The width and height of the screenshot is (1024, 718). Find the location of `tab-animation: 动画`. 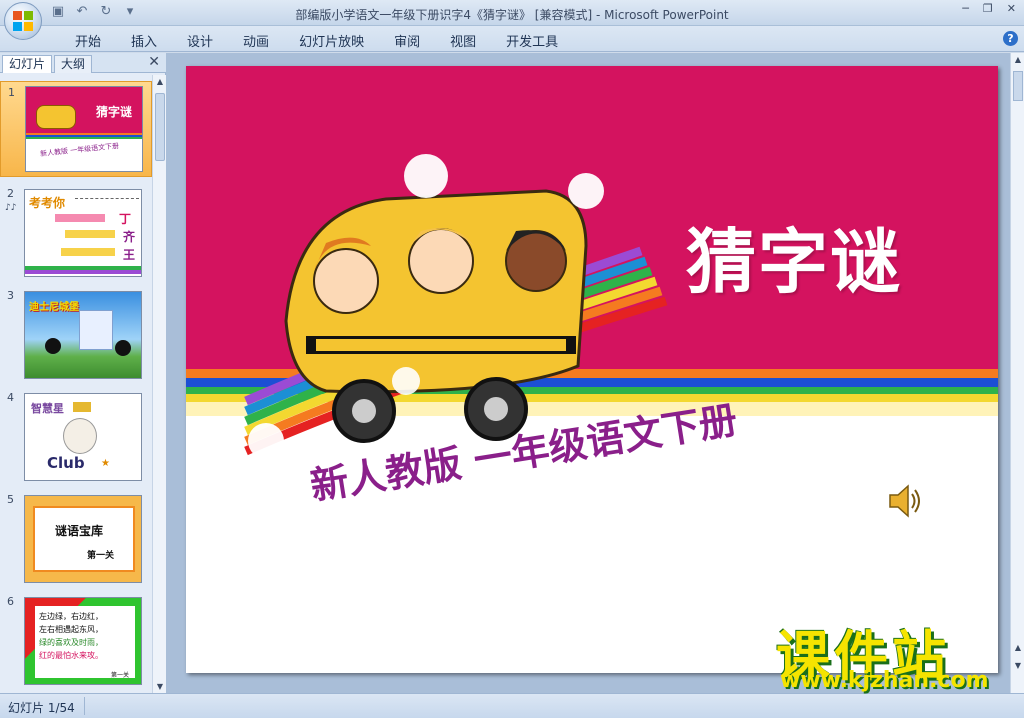

tab-animation: 动画 is located at coordinates (256, 40).